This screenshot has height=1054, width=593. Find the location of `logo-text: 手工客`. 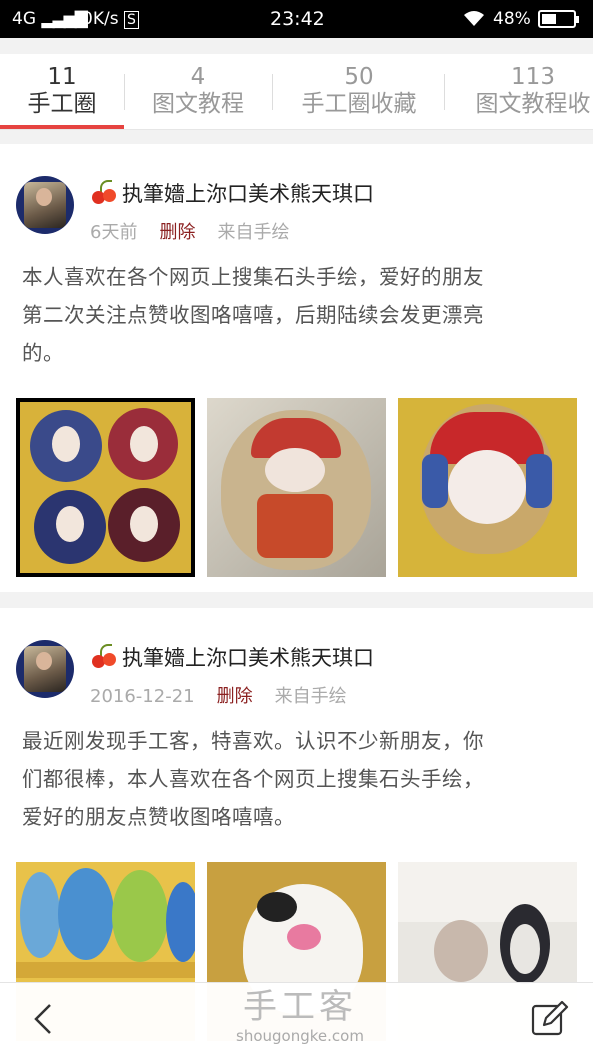

logo-text: 手工客 is located at coordinates (300, 1007).